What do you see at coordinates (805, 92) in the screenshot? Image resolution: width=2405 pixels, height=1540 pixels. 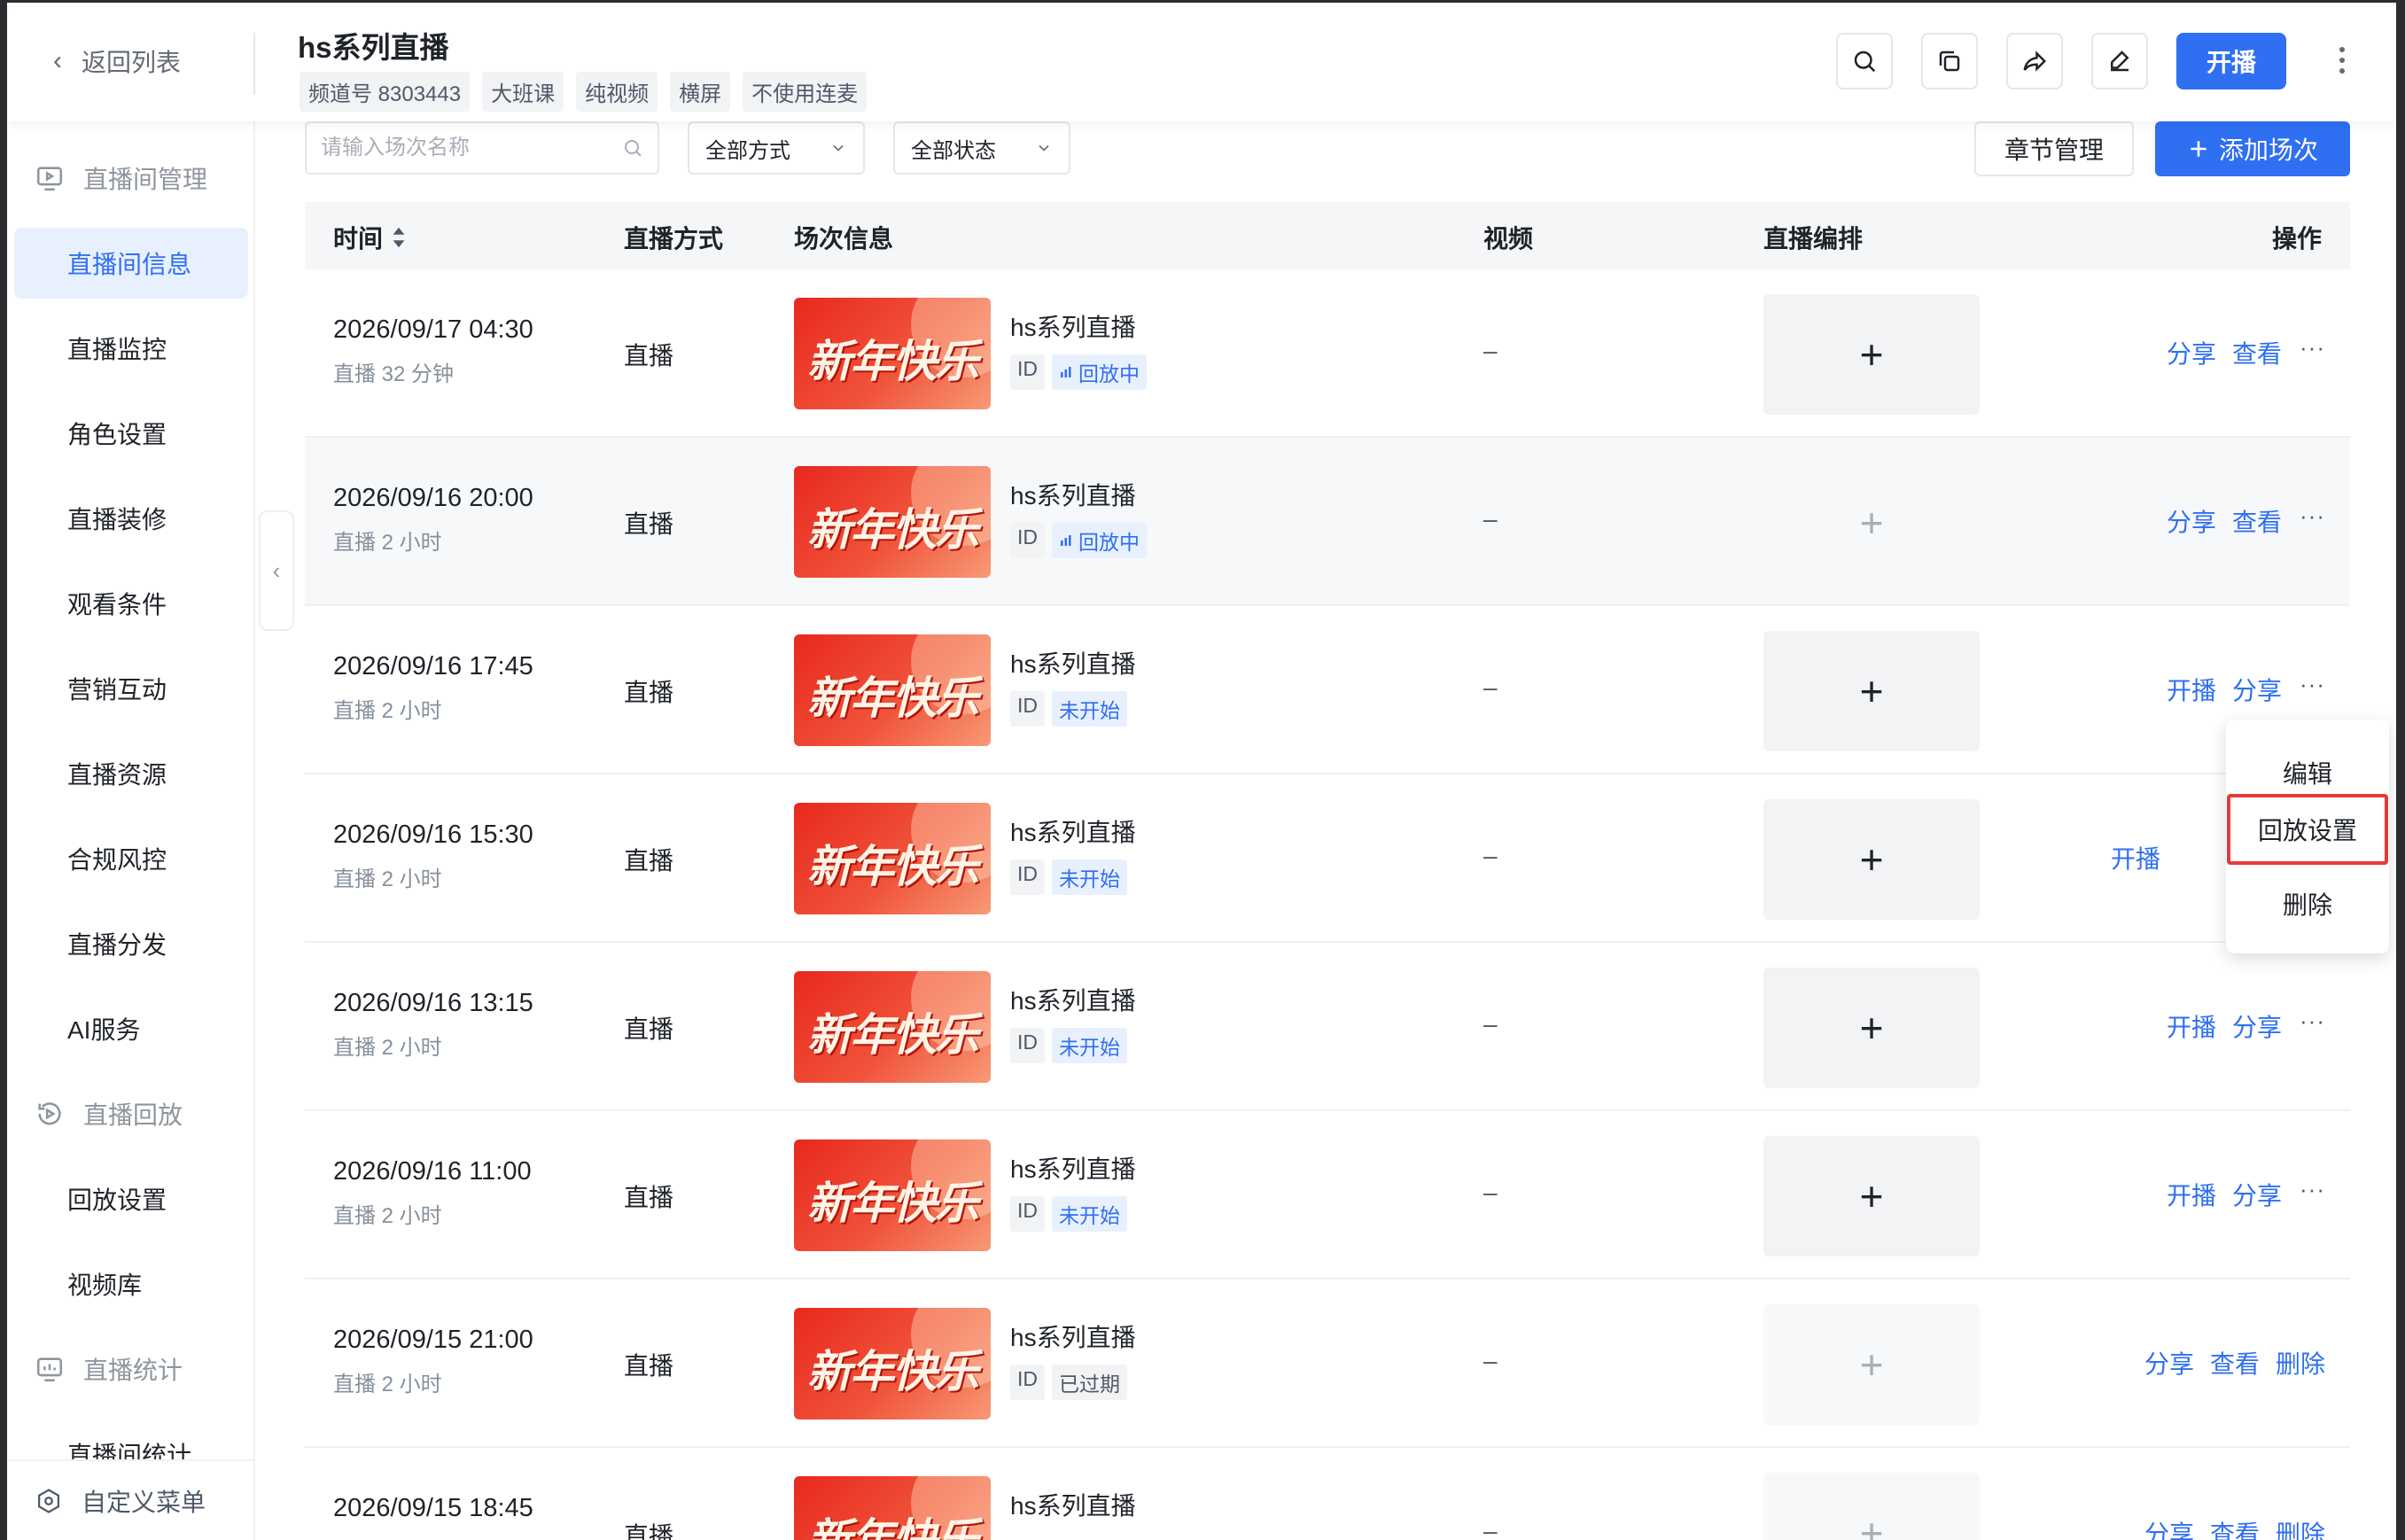 I see `mic-link-tag: 不使用连麦` at bounding box center [805, 92].